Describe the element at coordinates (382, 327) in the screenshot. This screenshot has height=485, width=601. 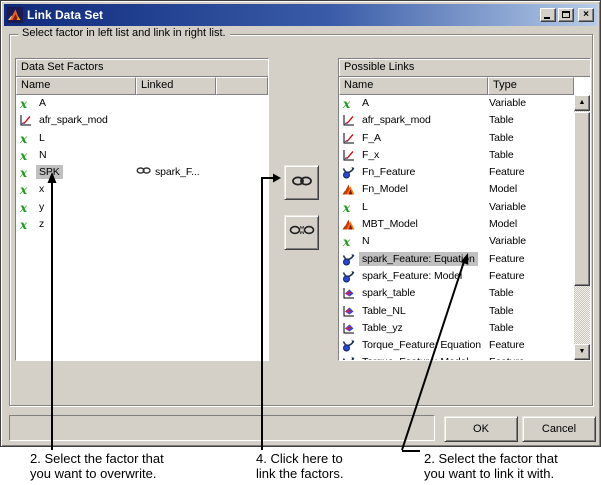
I see `item-name: Table_yz` at that location.